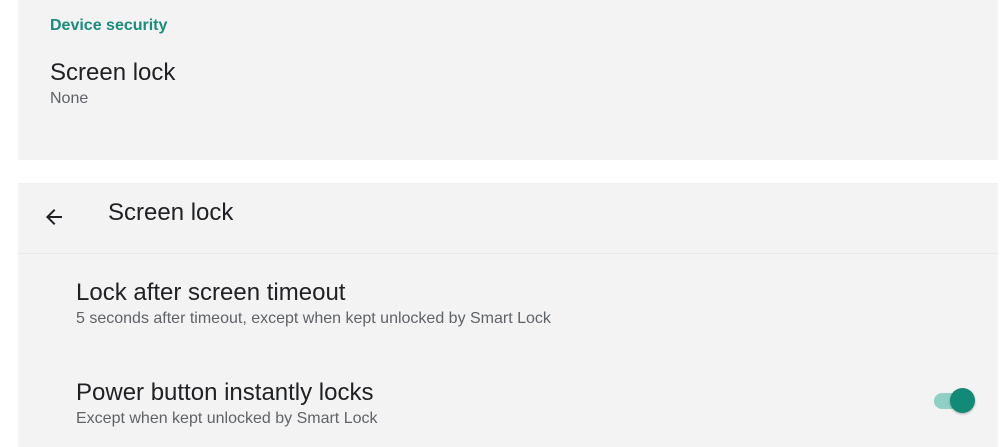 The height and width of the screenshot is (447, 1006). Describe the element at coordinates (171, 212) in the screenshot. I see `page-title: Screen lock` at that location.